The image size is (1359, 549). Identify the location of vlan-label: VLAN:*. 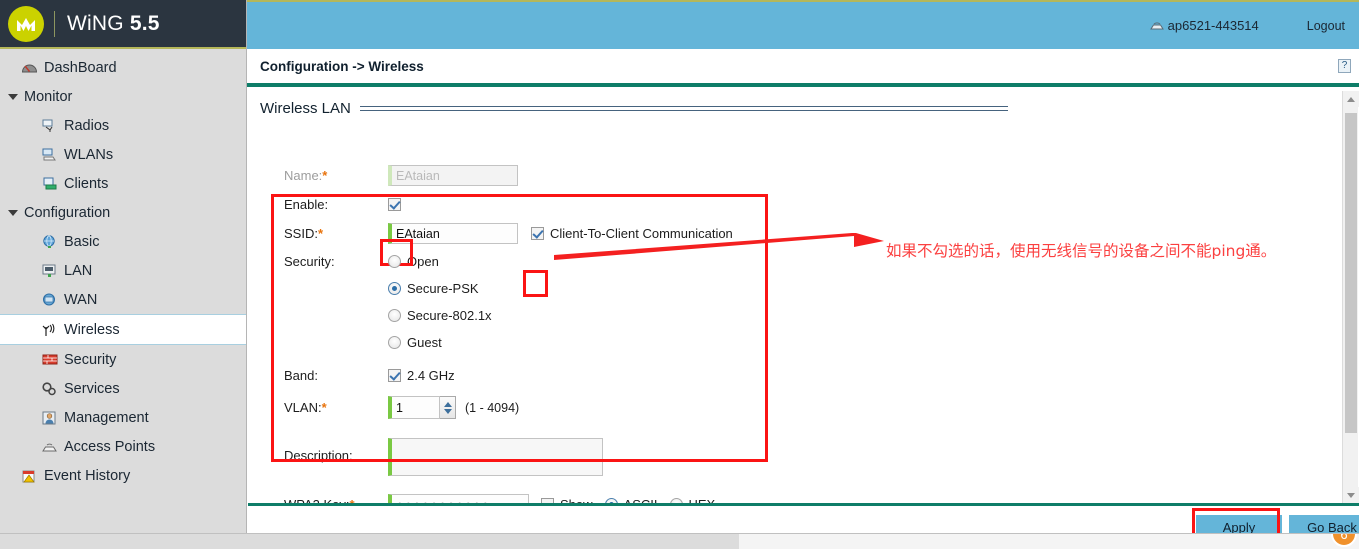
(336, 407).